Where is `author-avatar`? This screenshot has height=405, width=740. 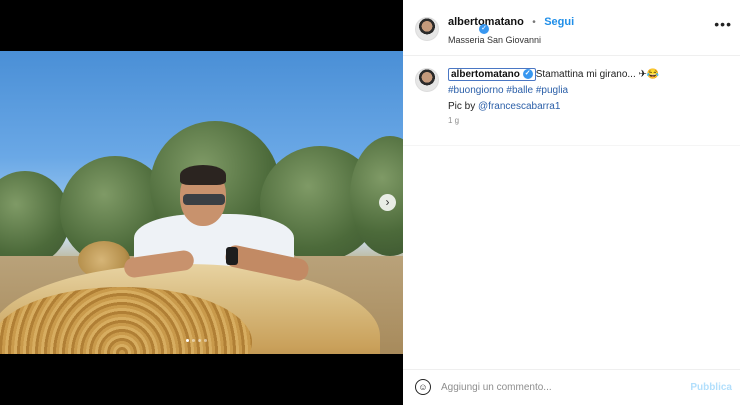 author-avatar is located at coordinates (427, 29).